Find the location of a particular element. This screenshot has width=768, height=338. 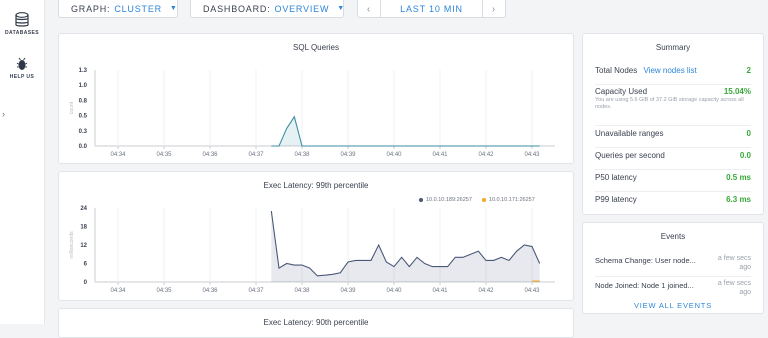

dashboard-selector: DASHBOARD: OVERVIEW ▼ is located at coordinates (267, 9).